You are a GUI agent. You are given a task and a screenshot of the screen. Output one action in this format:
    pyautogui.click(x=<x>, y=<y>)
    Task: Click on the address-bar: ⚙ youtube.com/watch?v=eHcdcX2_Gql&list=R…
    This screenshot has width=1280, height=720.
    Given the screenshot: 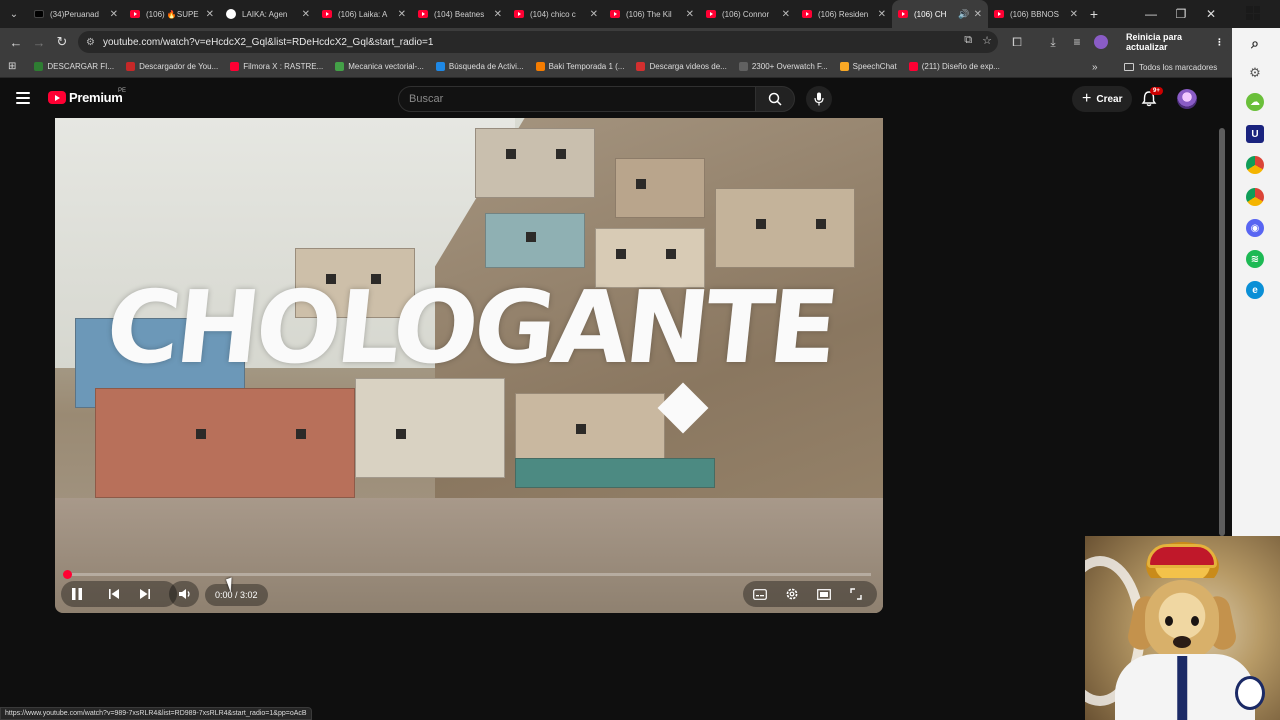 What is the action you would take?
    pyautogui.click(x=538, y=42)
    